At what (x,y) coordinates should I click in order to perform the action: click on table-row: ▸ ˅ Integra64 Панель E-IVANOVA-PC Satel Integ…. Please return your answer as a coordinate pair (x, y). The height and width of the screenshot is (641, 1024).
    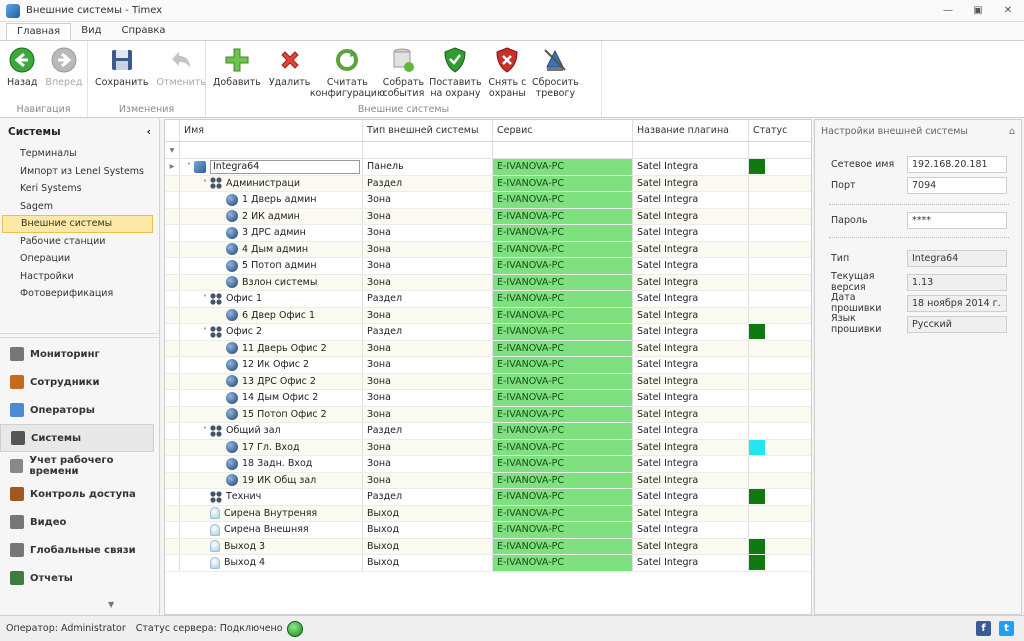
    Looking at the image, I should click on (488, 167).